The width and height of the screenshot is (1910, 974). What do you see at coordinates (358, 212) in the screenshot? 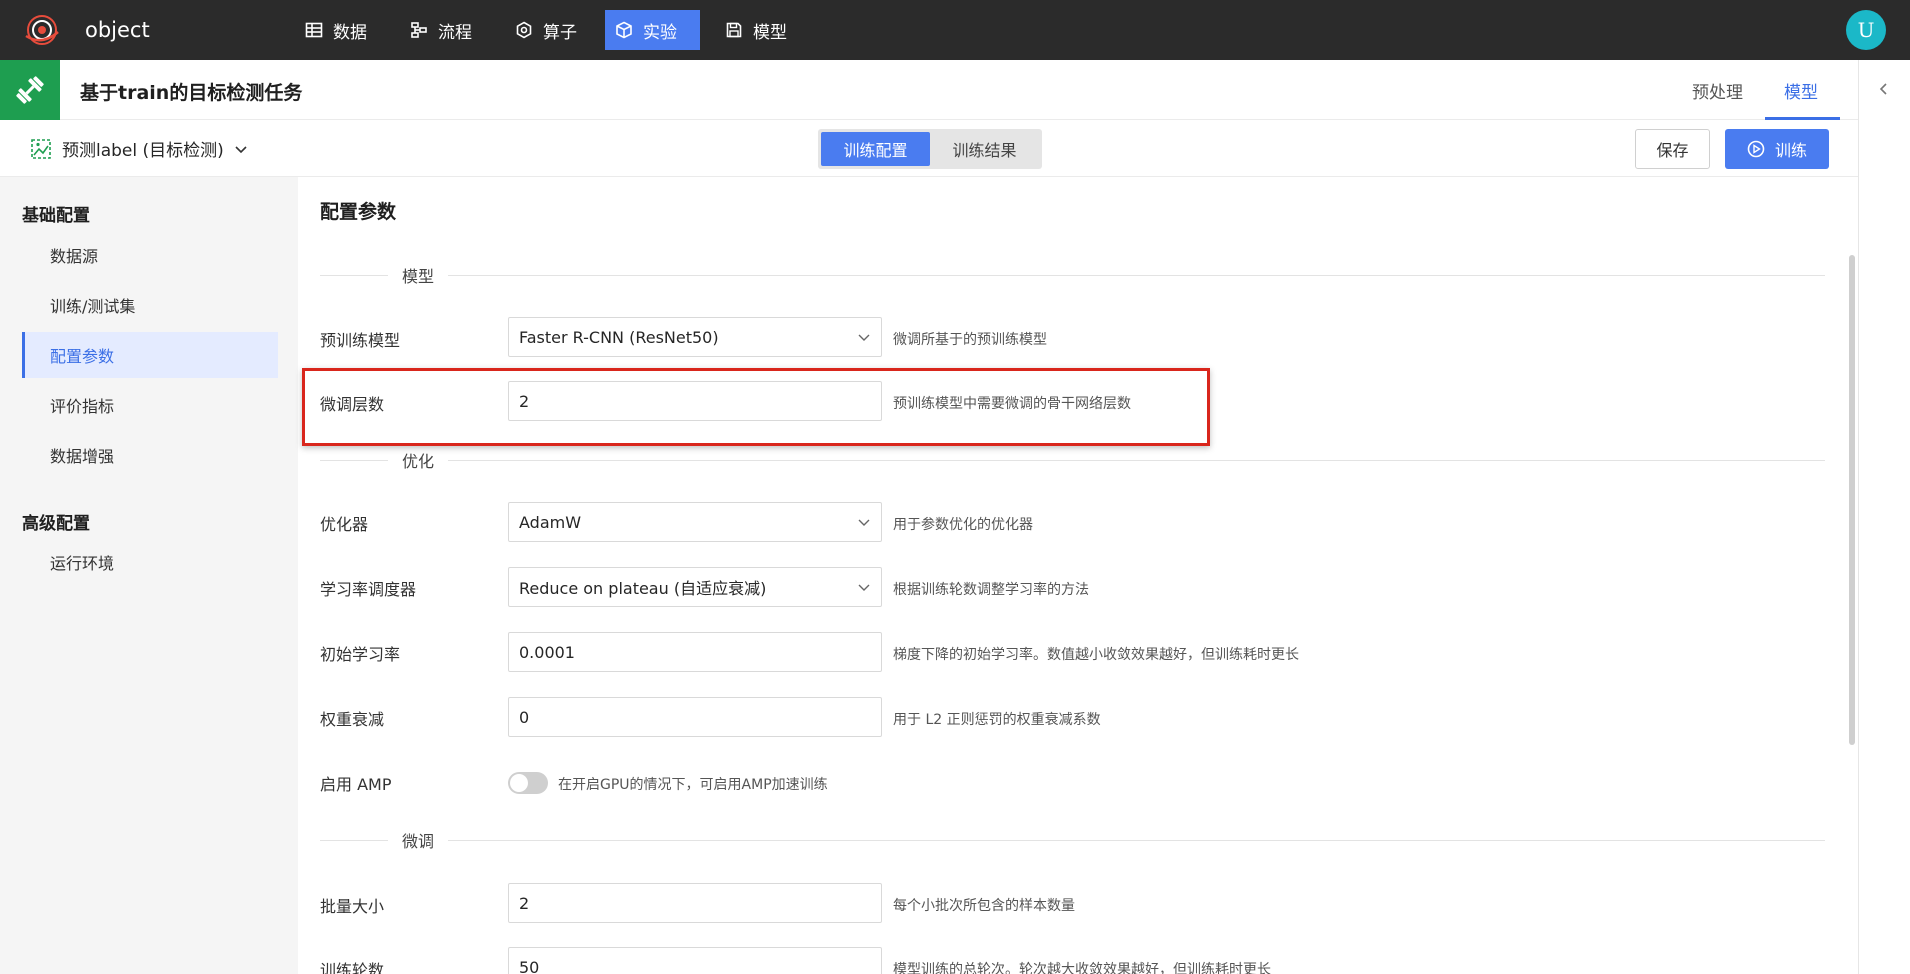
I see `page-title: 配置参数` at bounding box center [358, 212].